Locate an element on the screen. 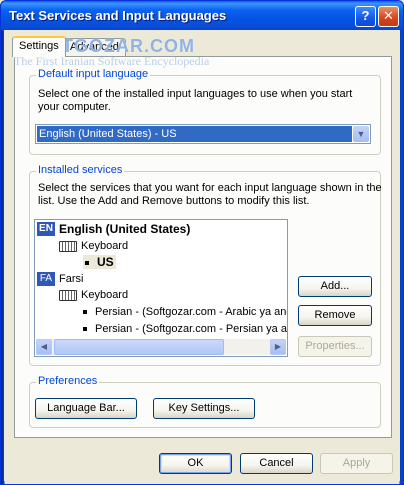  tree-layout-persian-arabic-ya-label: Persian - (Softgozar.com - Arabic ya and is located at coordinates (191, 312).